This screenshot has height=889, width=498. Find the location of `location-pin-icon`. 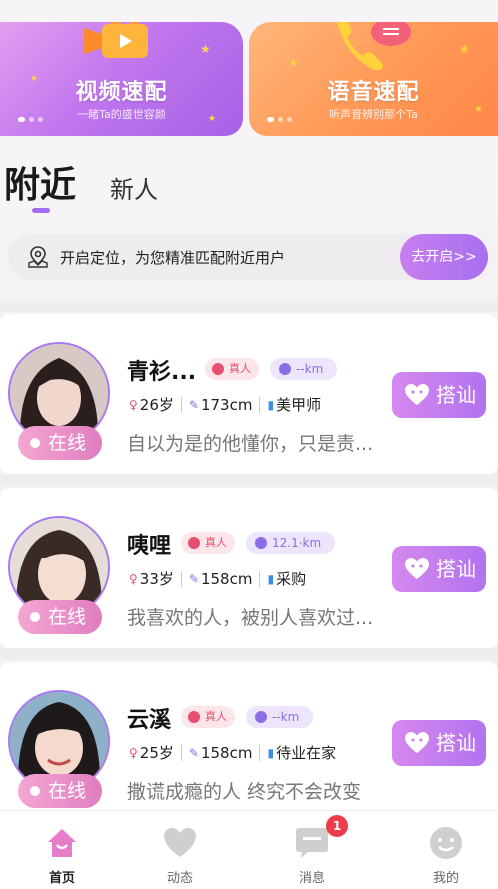

location-pin-icon is located at coordinates (38, 257).